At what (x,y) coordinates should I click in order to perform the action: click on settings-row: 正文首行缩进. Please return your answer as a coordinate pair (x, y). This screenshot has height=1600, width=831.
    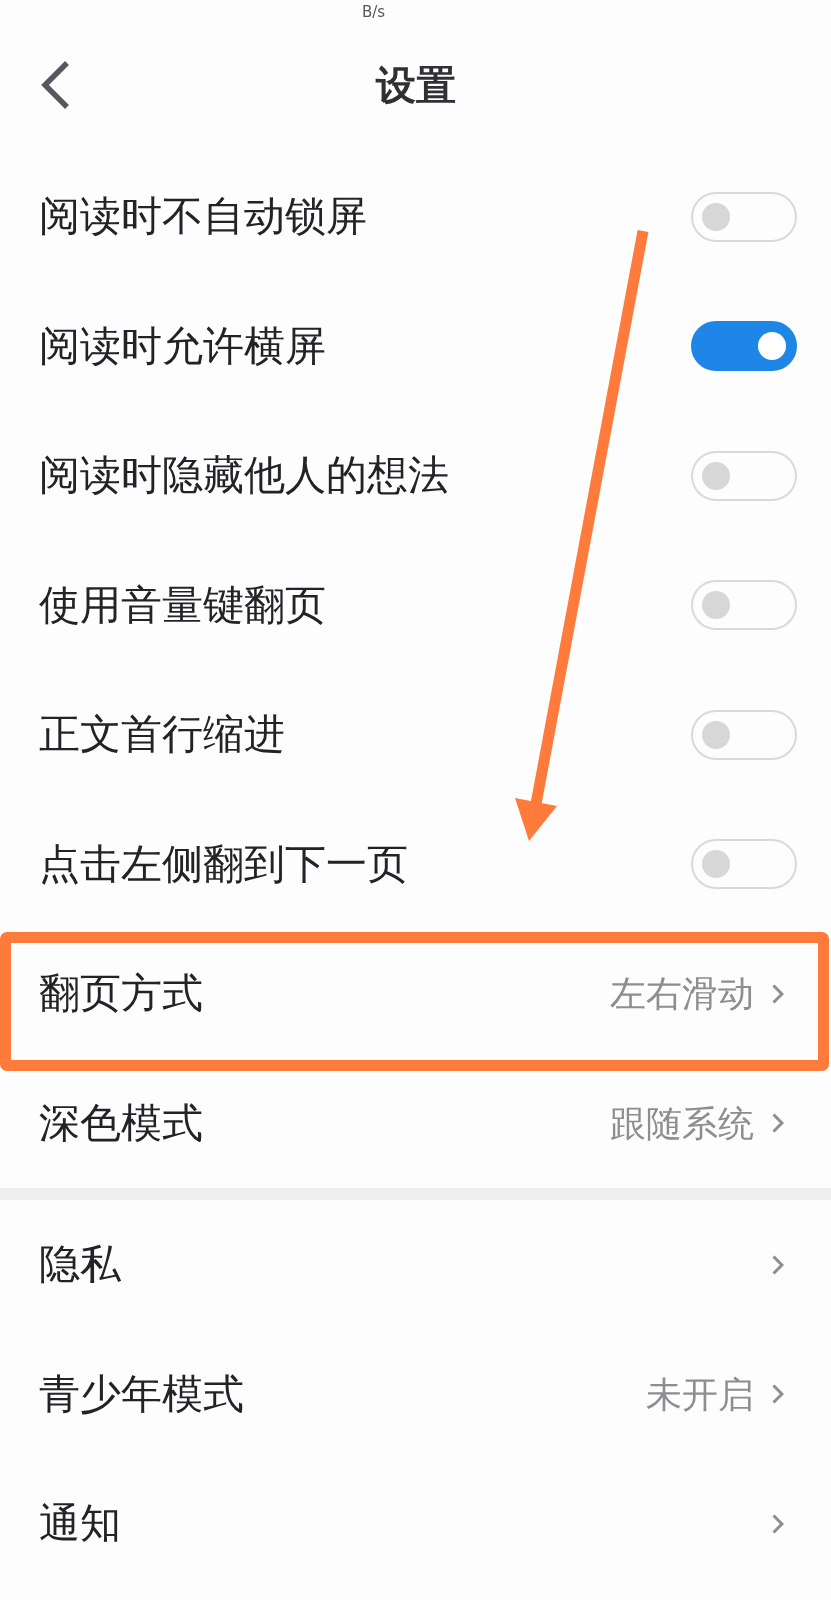
    Looking at the image, I should click on (415, 735).